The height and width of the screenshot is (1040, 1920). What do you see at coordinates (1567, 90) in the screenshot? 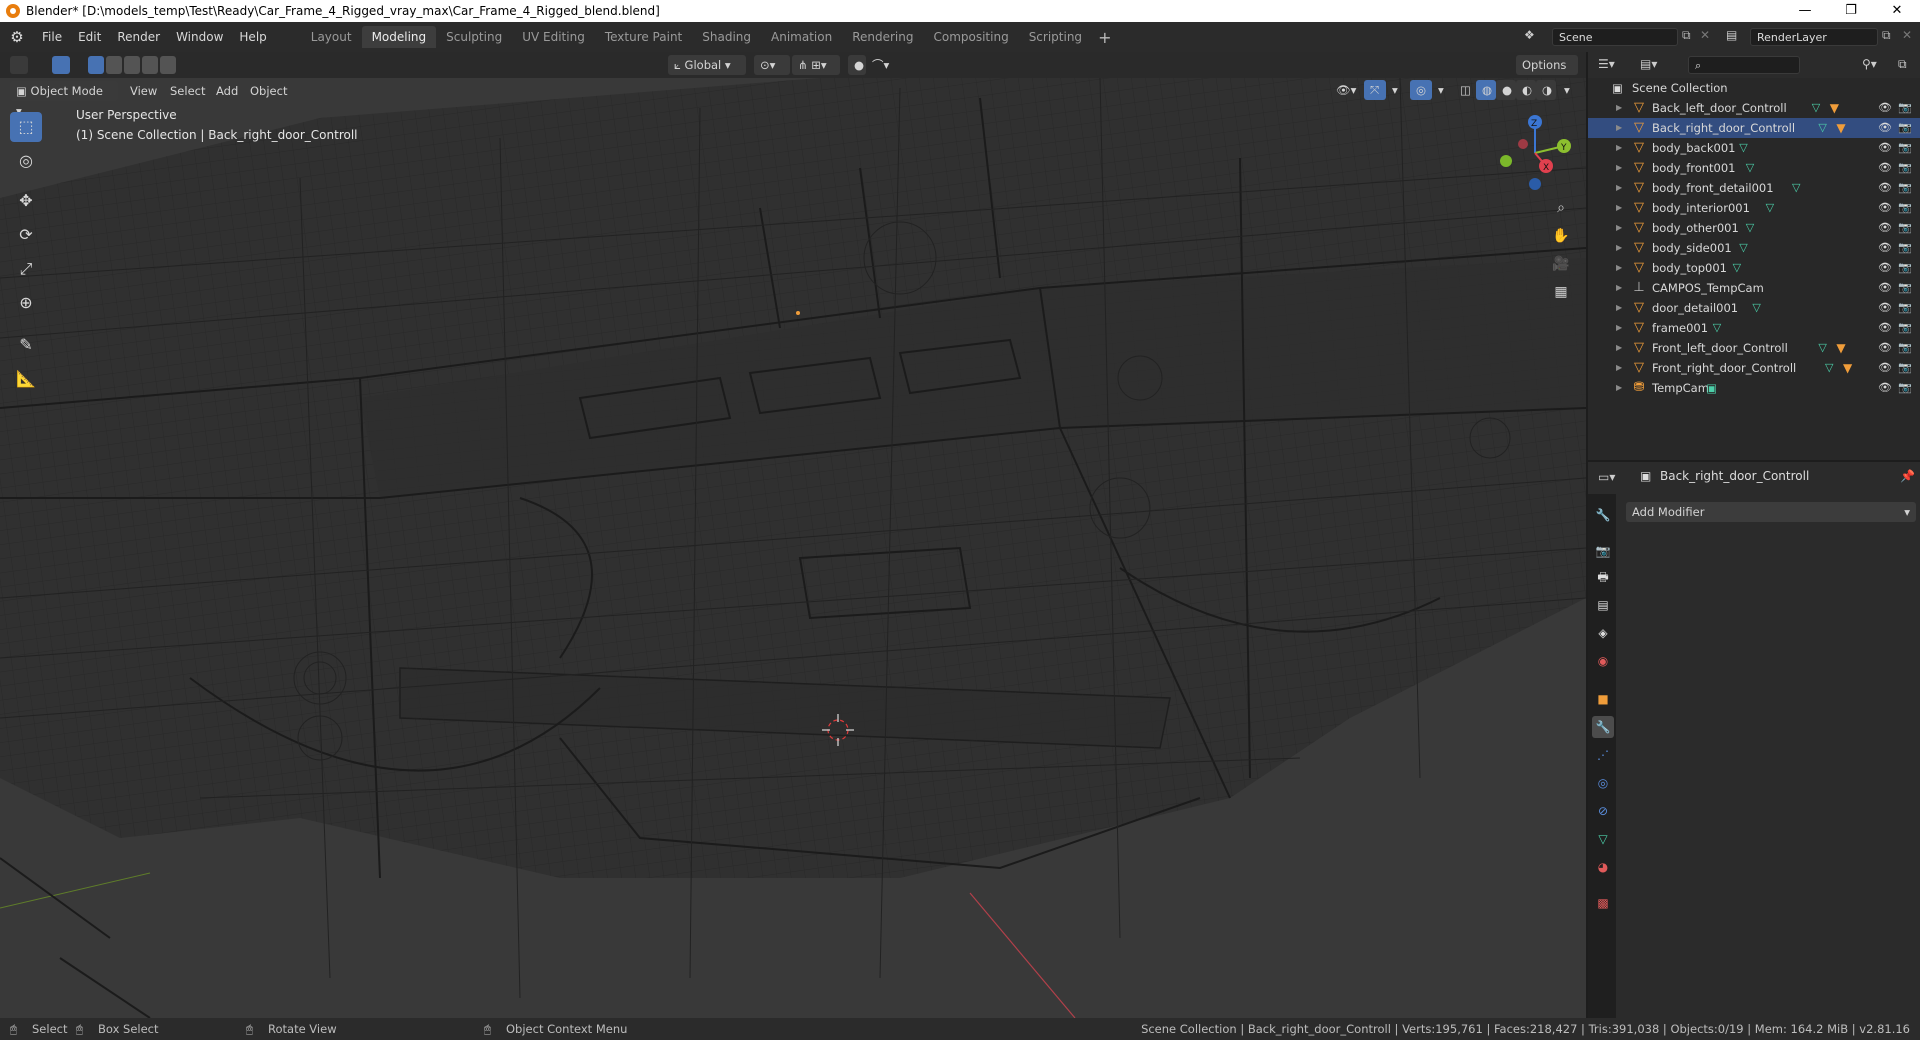
I see `shading-dropdown: ▾` at bounding box center [1567, 90].